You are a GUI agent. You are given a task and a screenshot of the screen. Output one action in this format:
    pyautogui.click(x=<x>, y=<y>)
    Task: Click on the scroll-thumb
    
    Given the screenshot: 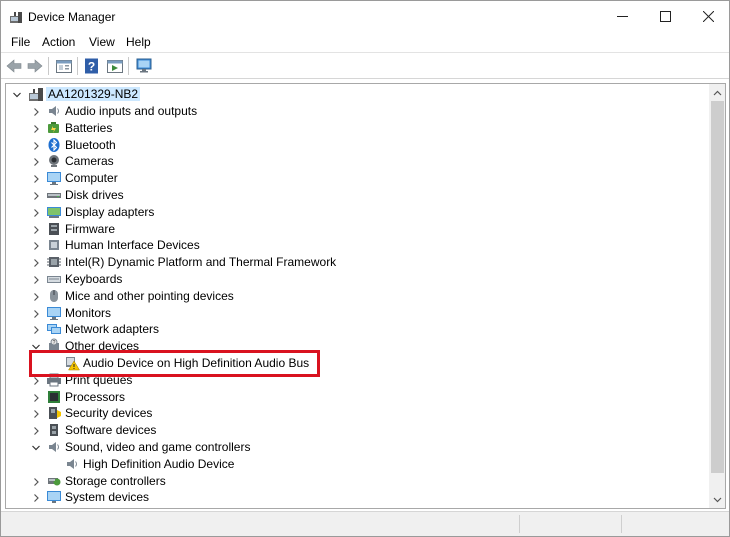 What is the action you would take?
    pyautogui.click(x=717, y=287)
    